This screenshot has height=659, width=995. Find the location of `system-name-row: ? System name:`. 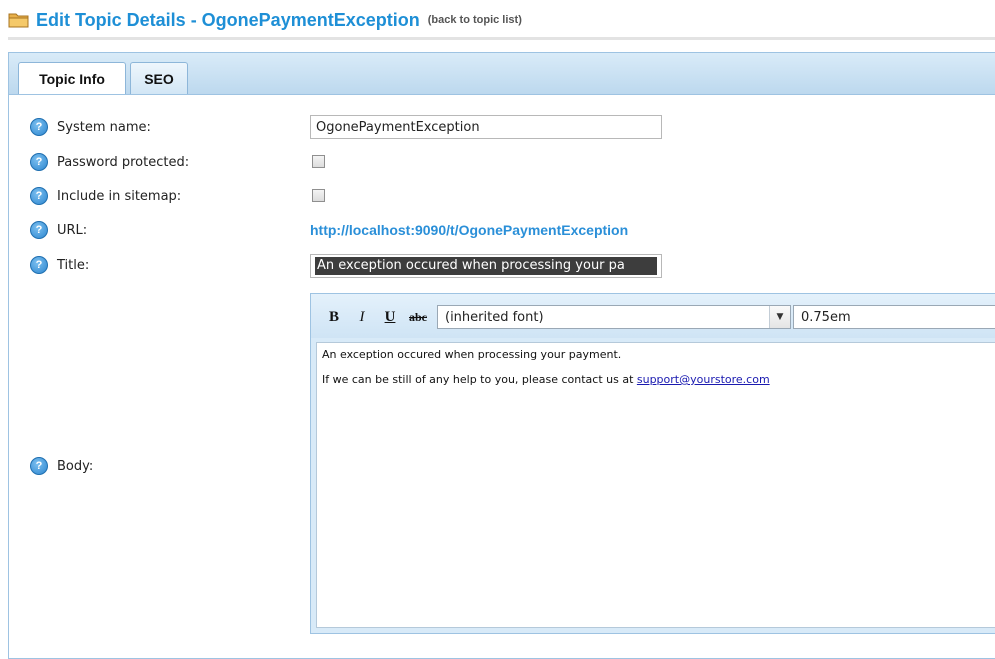

system-name-row: ? System name: is located at coordinates (90, 127).